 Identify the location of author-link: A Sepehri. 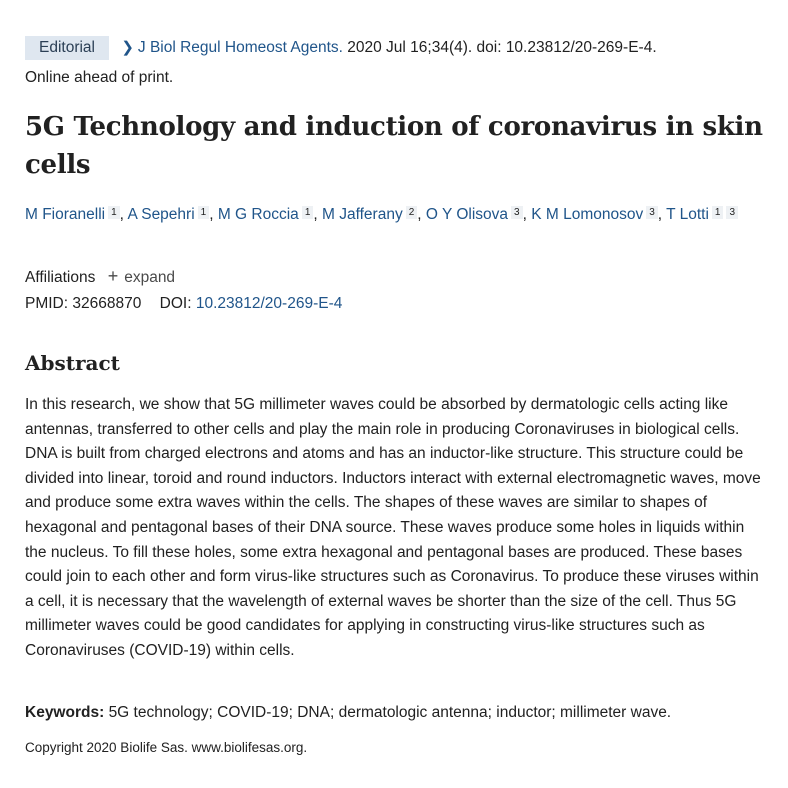
(160, 214).